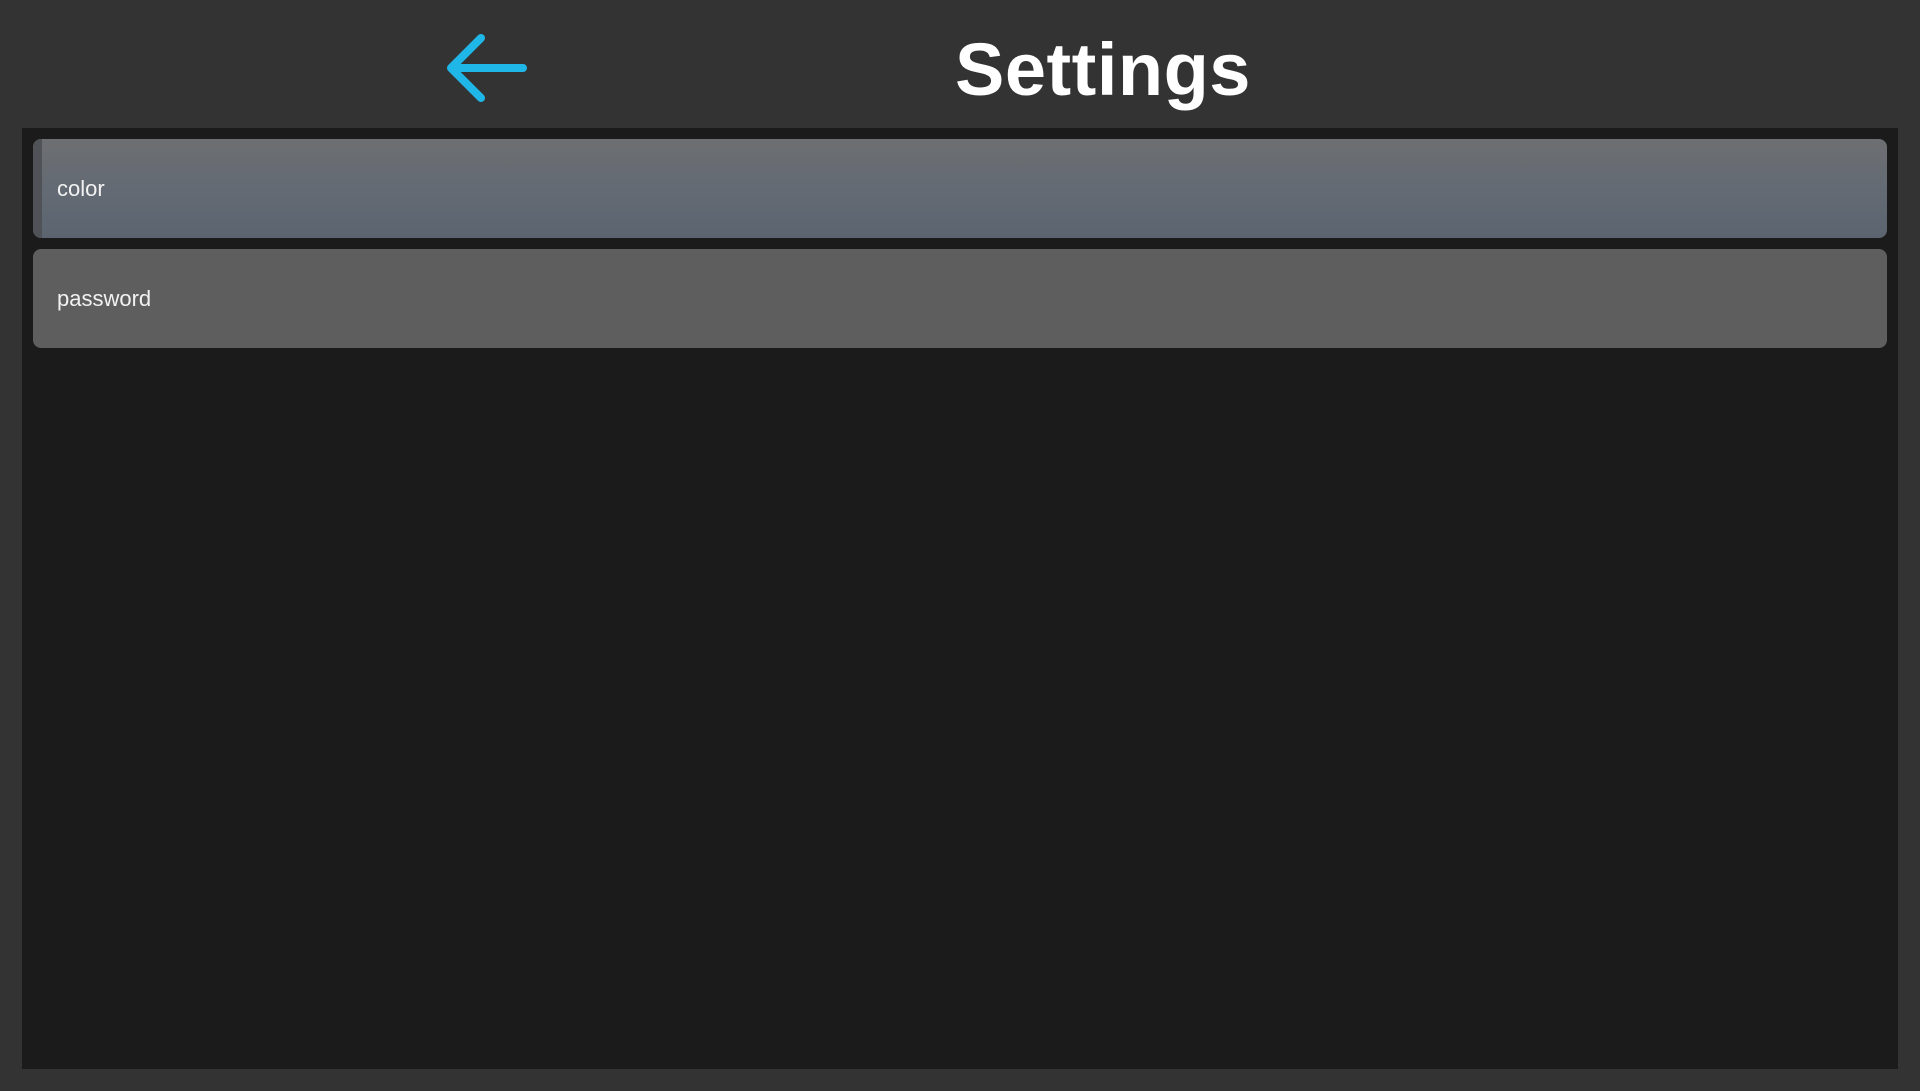 The width and height of the screenshot is (1920, 1091). What do you see at coordinates (960, 188) in the screenshot?
I see `settings-item-color: color` at bounding box center [960, 188].